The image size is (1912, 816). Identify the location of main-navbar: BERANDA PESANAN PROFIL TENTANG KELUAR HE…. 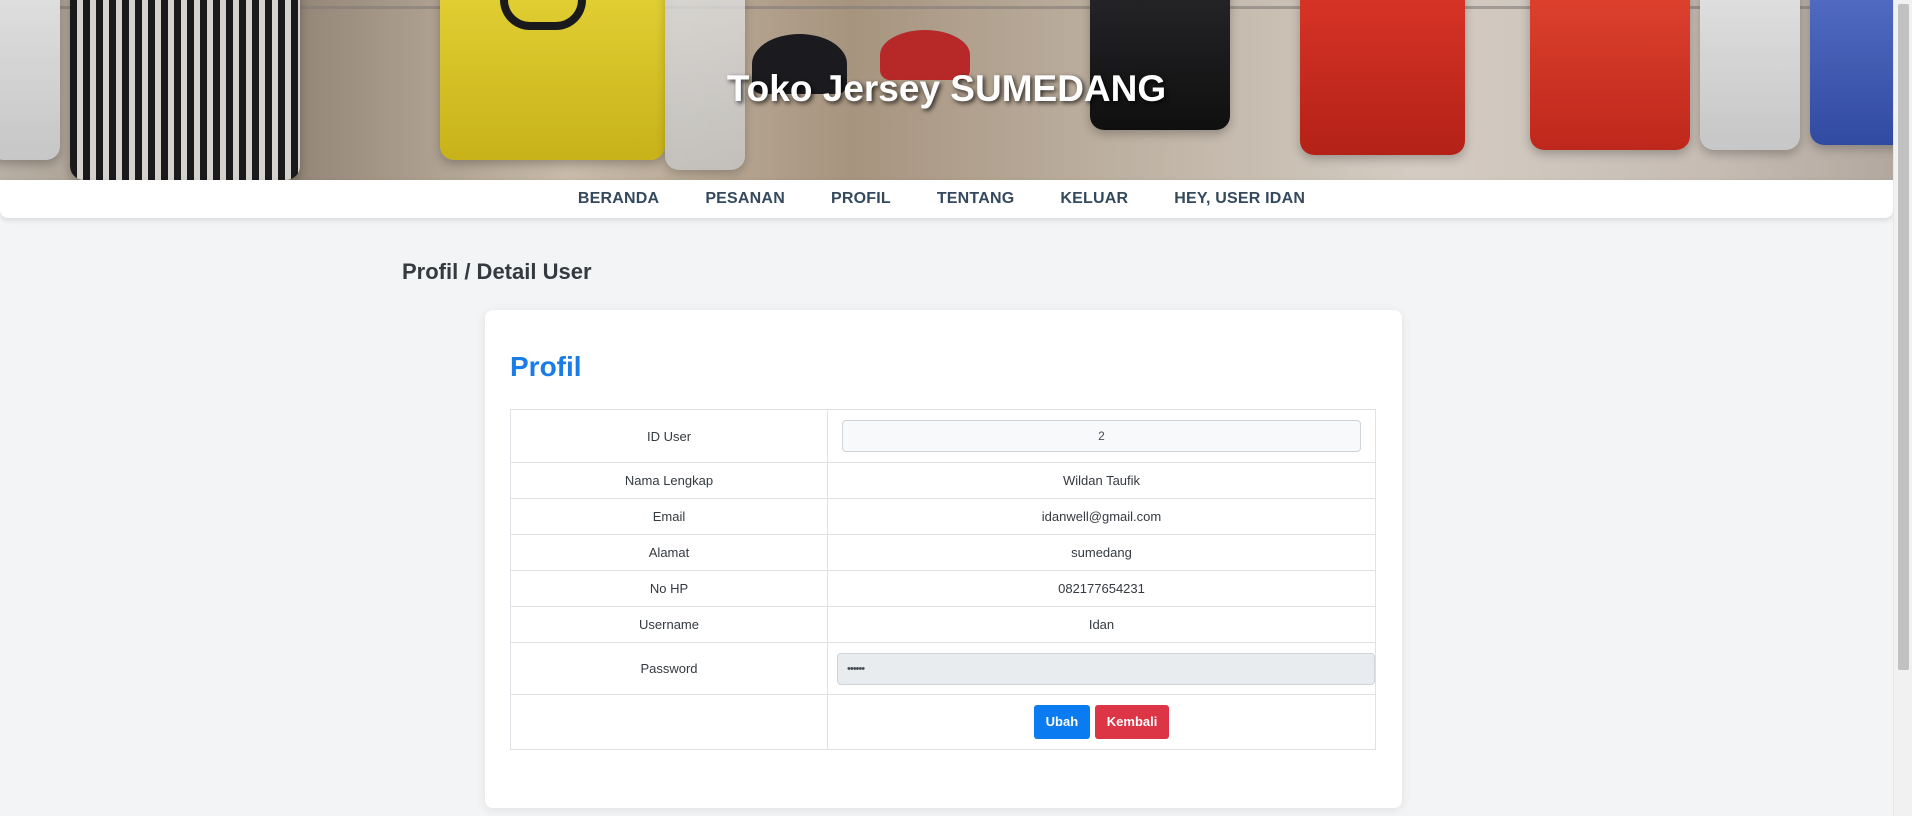
(946, 199).